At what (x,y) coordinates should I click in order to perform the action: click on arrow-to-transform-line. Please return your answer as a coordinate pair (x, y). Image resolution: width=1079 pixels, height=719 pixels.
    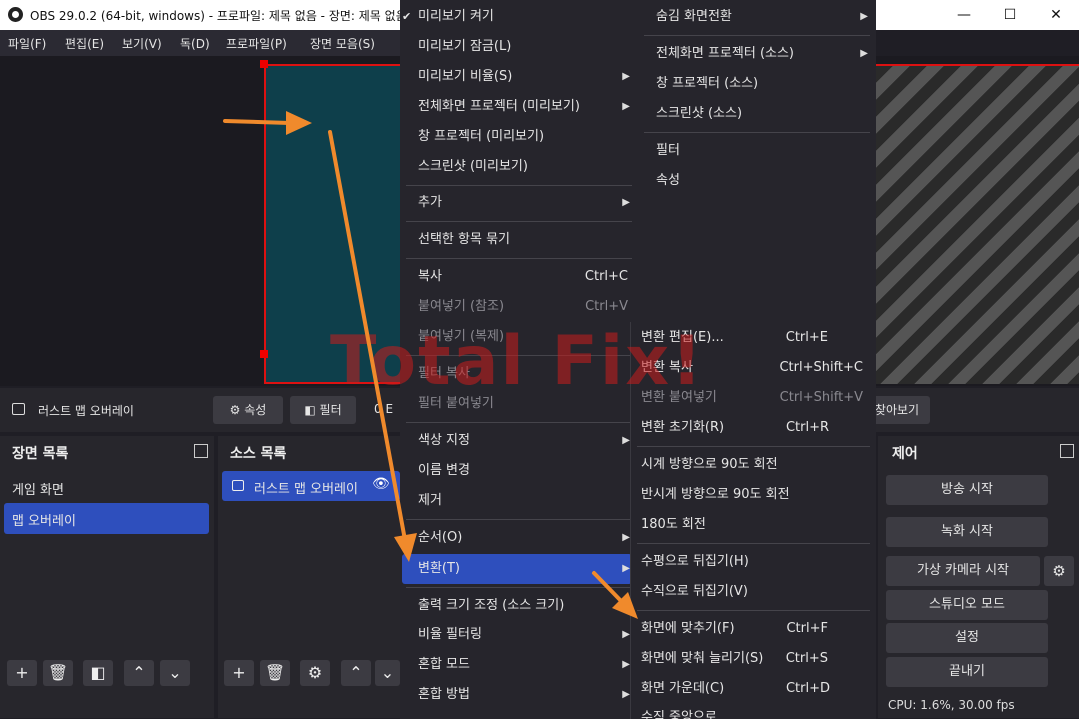
    Looking at the image, I should click on (367, 336).